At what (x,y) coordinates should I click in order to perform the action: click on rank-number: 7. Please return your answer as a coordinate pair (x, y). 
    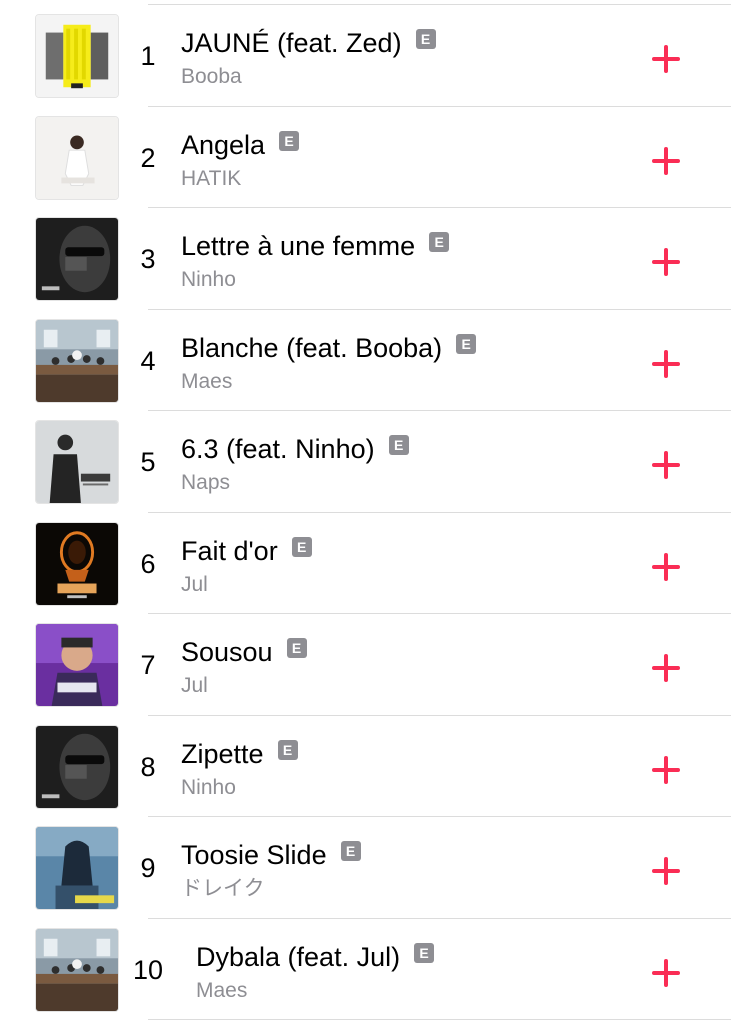
    Looking at the image, I should click on (148, 665).